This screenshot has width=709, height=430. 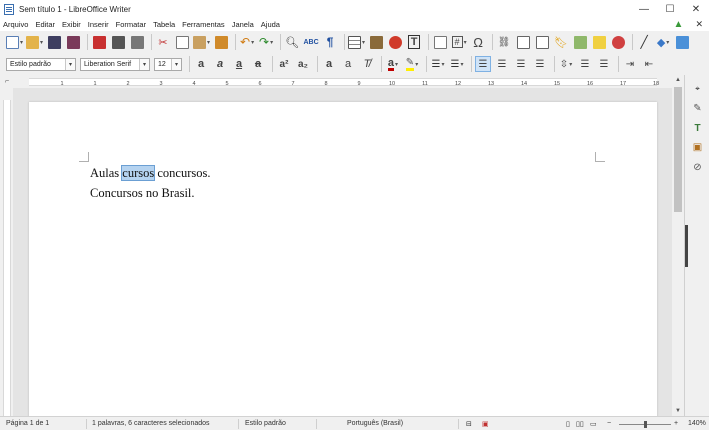 I want to click on zoom-level: 140%, so click(x=697, y=423).